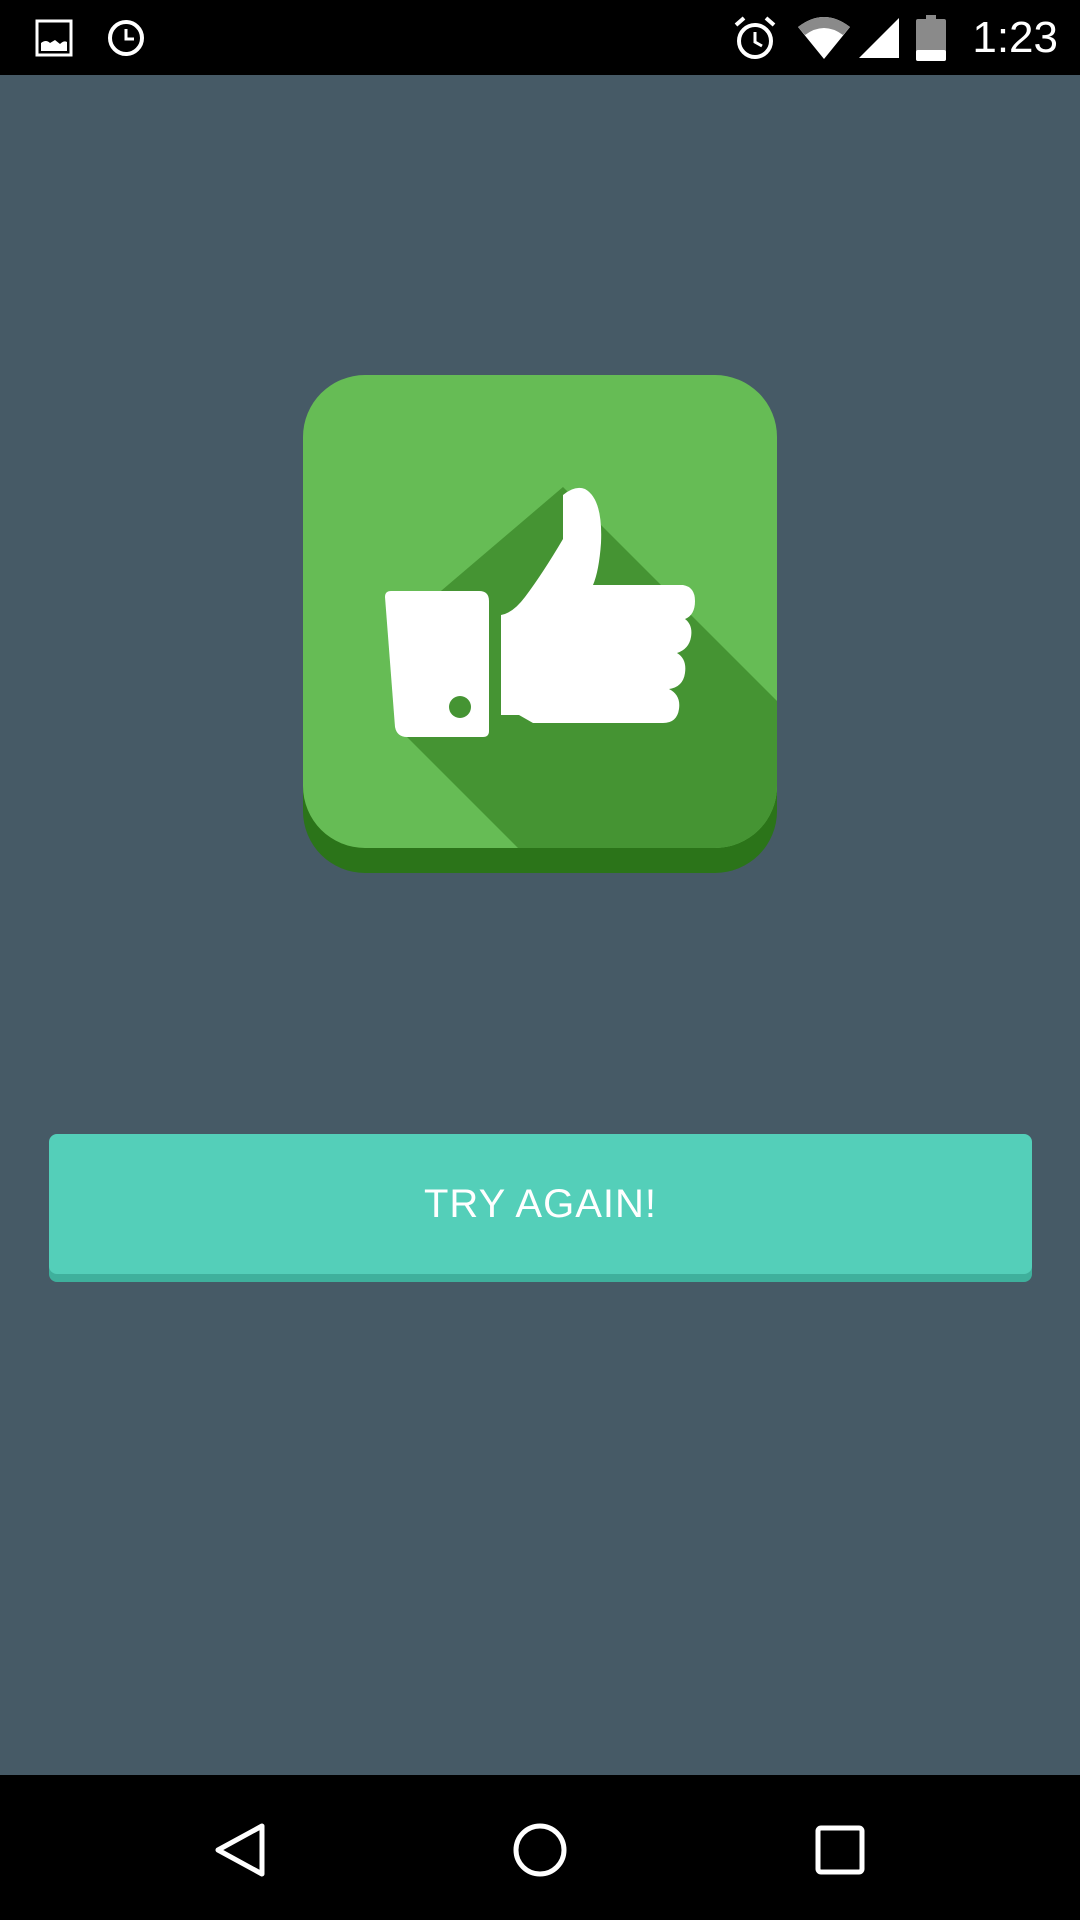 The height and width of the screenshot is (1920, 1080). What do you see at coordinates (931, 38) in the screenshot?
I see `battery-icon` at bounding box center [931, 38].